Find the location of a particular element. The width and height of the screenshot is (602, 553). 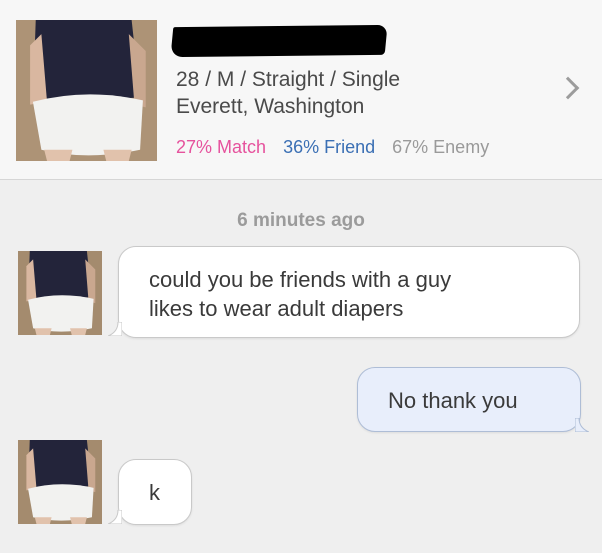

profile-photo is located at coordinates (86, 90).